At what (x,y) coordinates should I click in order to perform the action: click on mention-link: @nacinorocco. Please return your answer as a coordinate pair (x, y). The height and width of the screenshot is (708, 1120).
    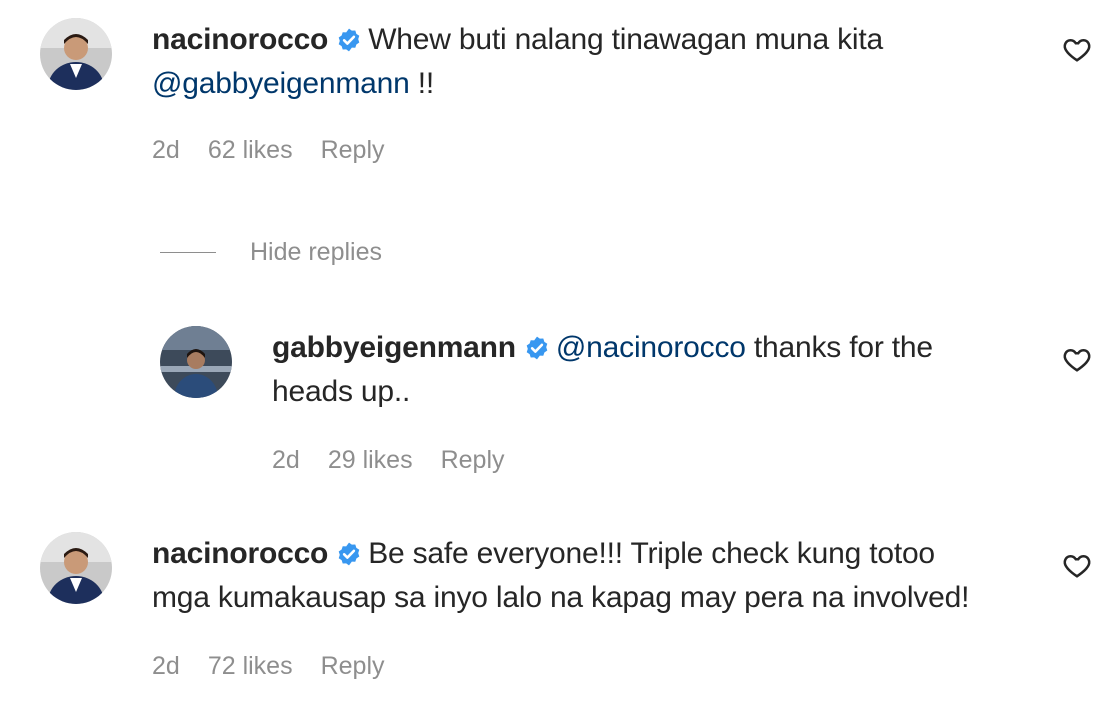
    Looking at the image, I should click on (651, 347).